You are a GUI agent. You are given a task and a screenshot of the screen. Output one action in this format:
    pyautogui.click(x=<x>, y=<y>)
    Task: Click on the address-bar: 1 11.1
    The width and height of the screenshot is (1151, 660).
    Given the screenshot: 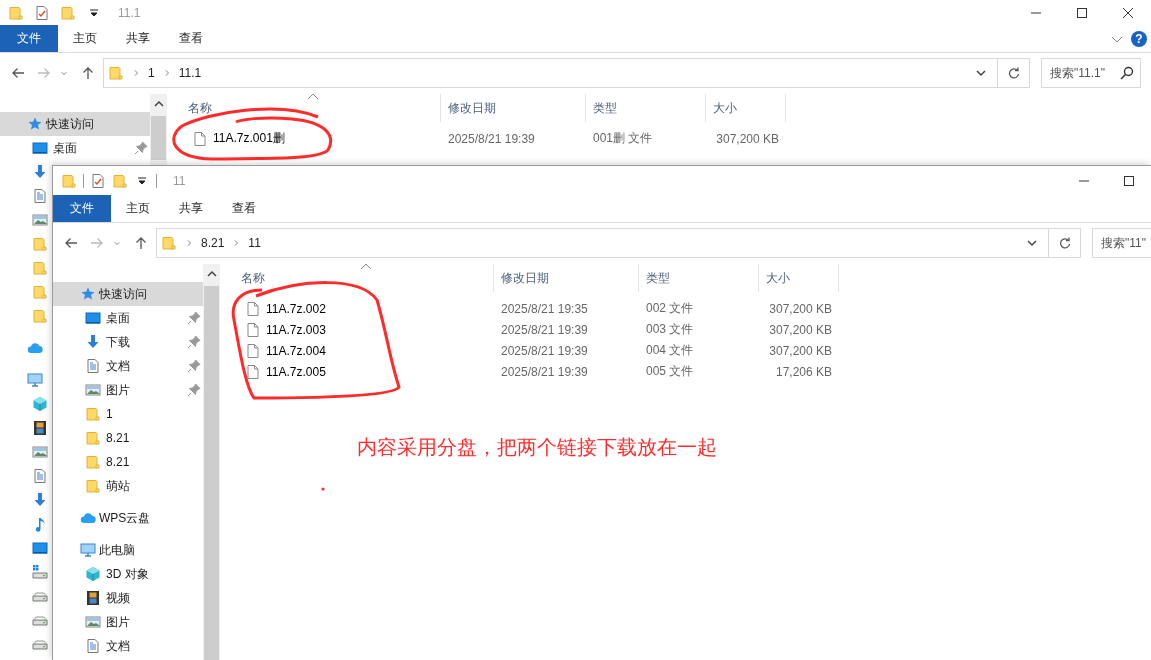 What is the action you would take?
    pyautogui.click(x=550, y=73)
    